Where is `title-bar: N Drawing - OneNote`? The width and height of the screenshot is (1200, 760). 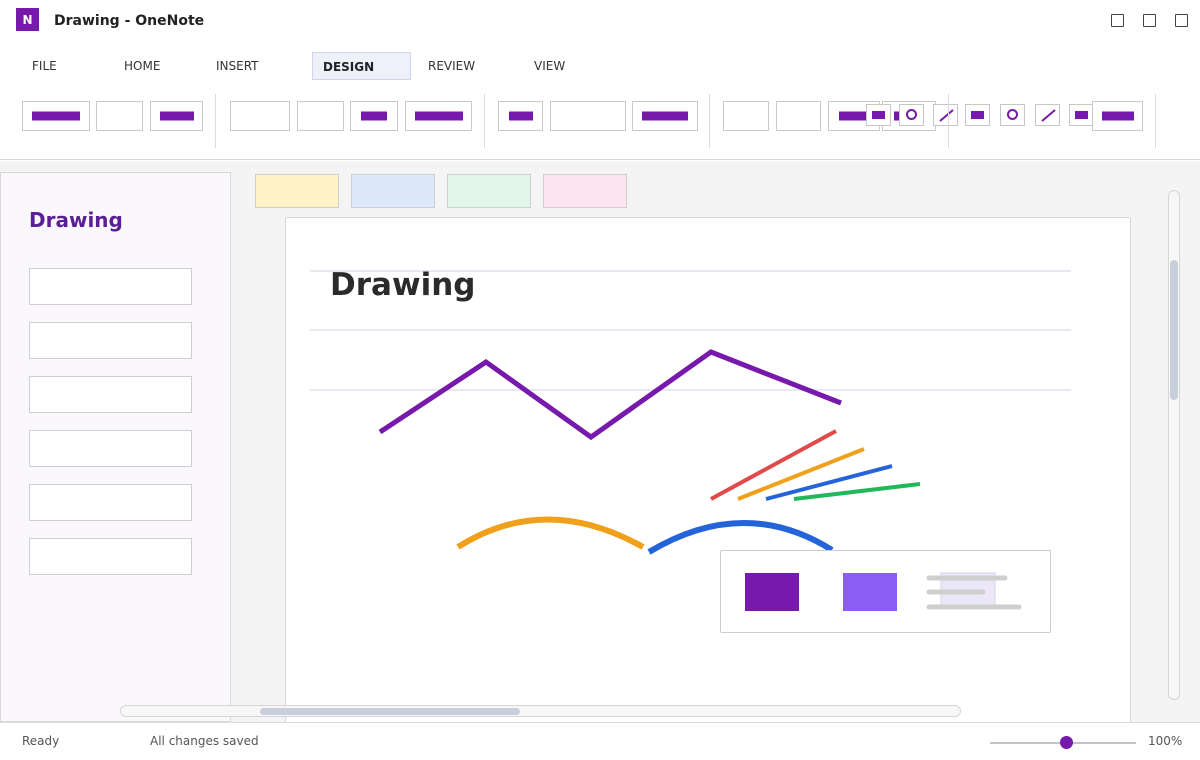
title-bar: N Drawing - OneNote is located at coordinates (600, 21).